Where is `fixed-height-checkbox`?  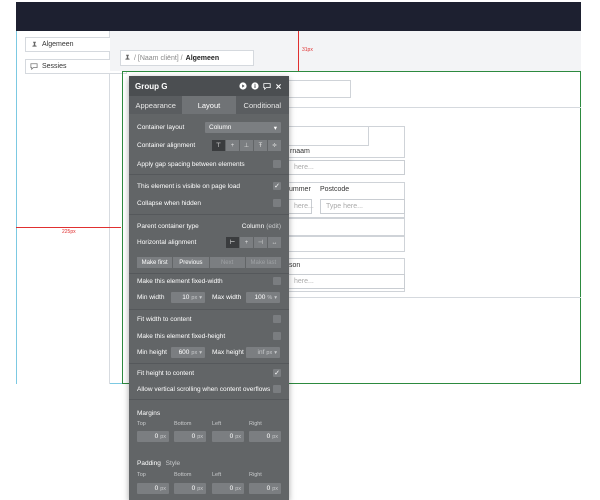
fixed-height-checkbox is located at coordinates (277, 336).